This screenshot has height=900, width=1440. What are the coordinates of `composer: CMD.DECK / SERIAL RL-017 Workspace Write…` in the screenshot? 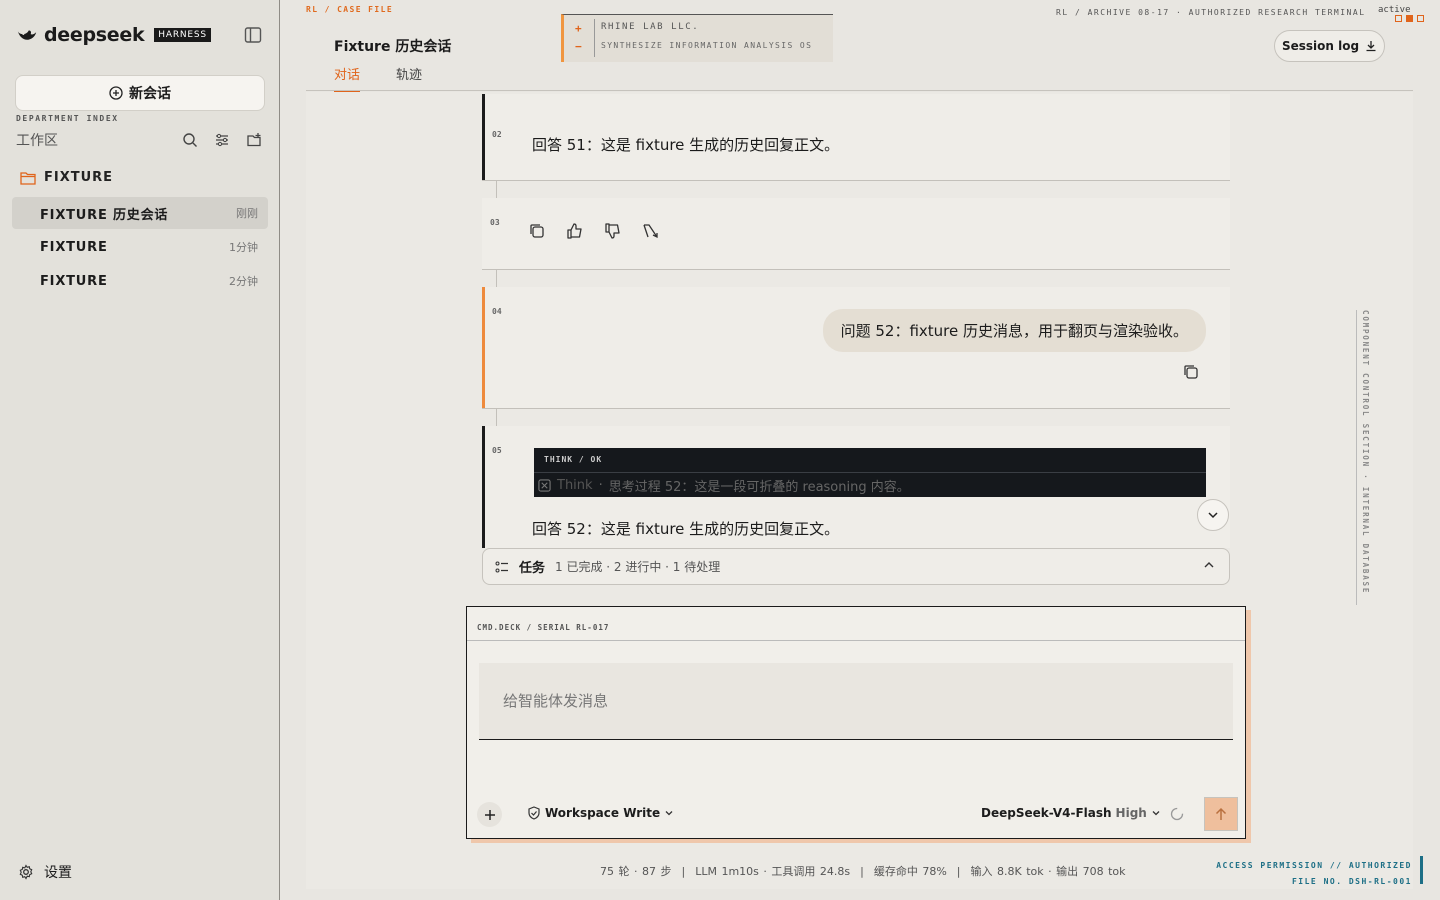 It's located at (856, 722).